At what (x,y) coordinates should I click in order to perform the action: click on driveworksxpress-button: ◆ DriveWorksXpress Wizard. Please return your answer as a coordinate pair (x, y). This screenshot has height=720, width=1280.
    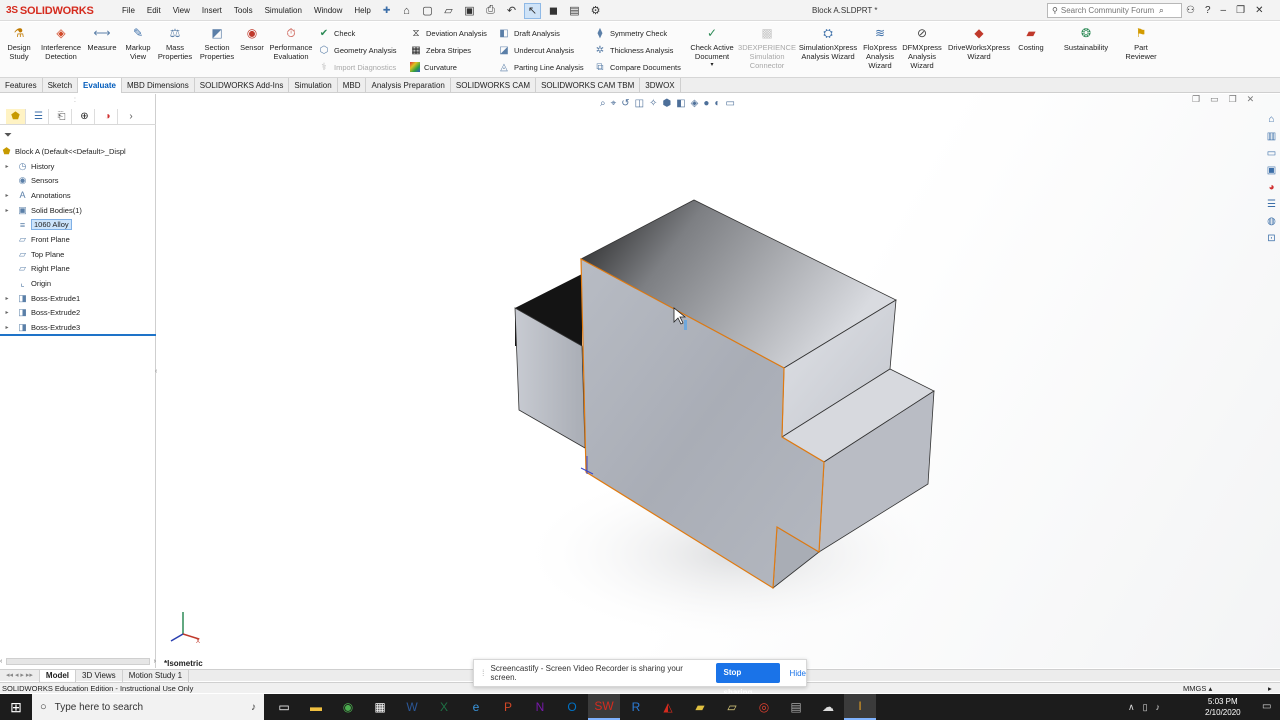
    Looking at the image, I should click on (979, 43).